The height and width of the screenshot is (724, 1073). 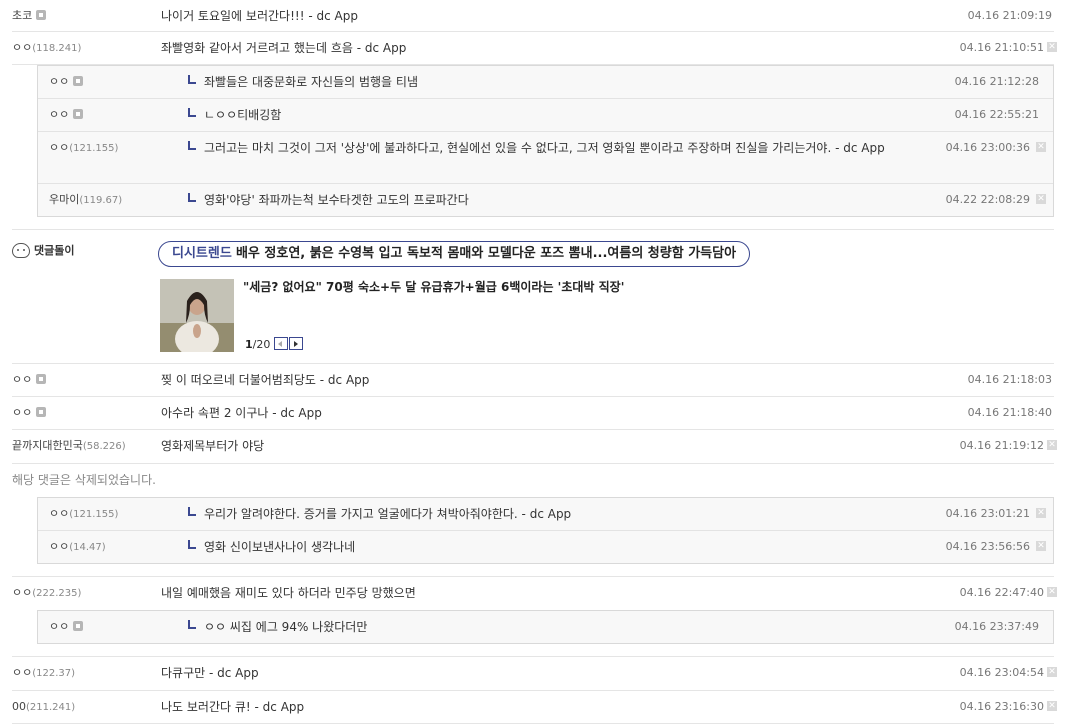 I want to click on comment-date: 04.16 23:04:54, so click(x=1001, y=672).